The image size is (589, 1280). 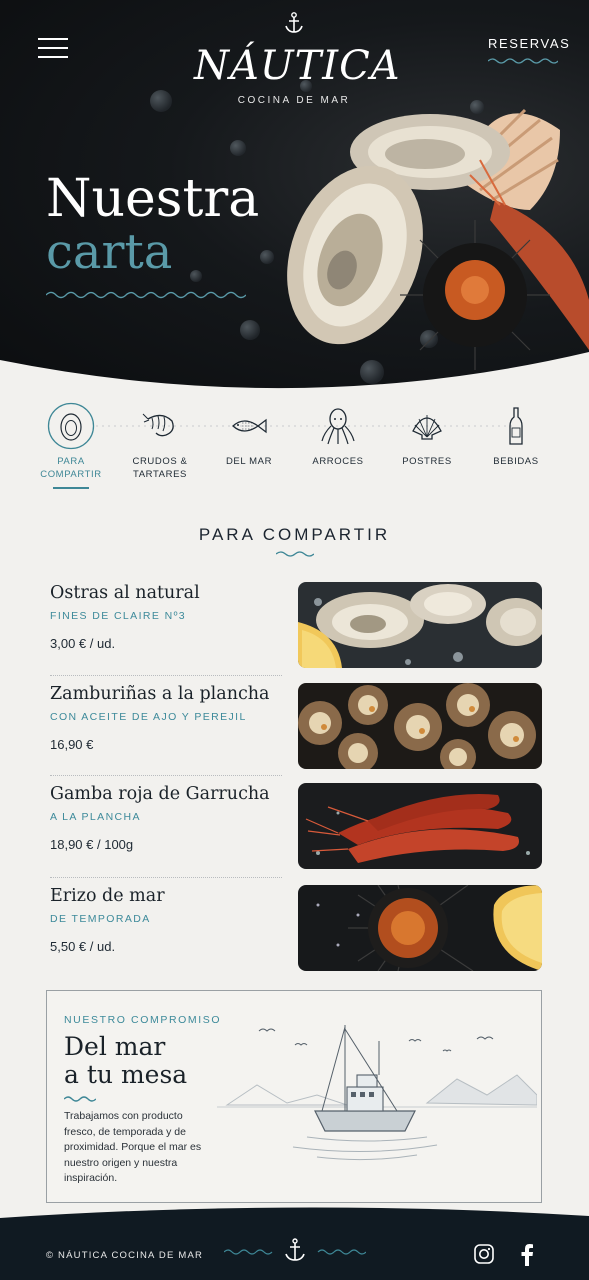 What do you see at coordinates (338, 461) in the screenshot?
I see `tab-label: ARROCES` at bounding box center [338, 461].